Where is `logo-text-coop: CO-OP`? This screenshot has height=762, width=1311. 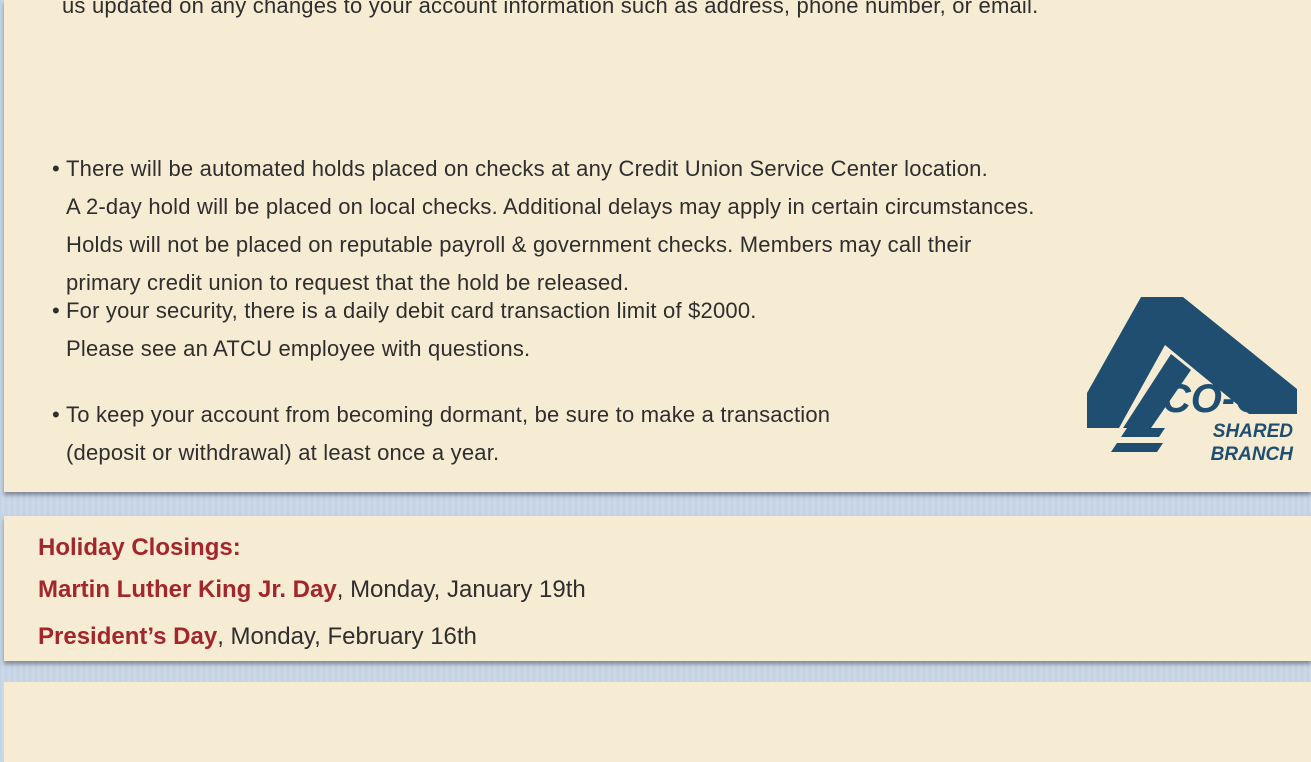
logo-text-coop: CO-OP is located at coordinates (1227, 399).